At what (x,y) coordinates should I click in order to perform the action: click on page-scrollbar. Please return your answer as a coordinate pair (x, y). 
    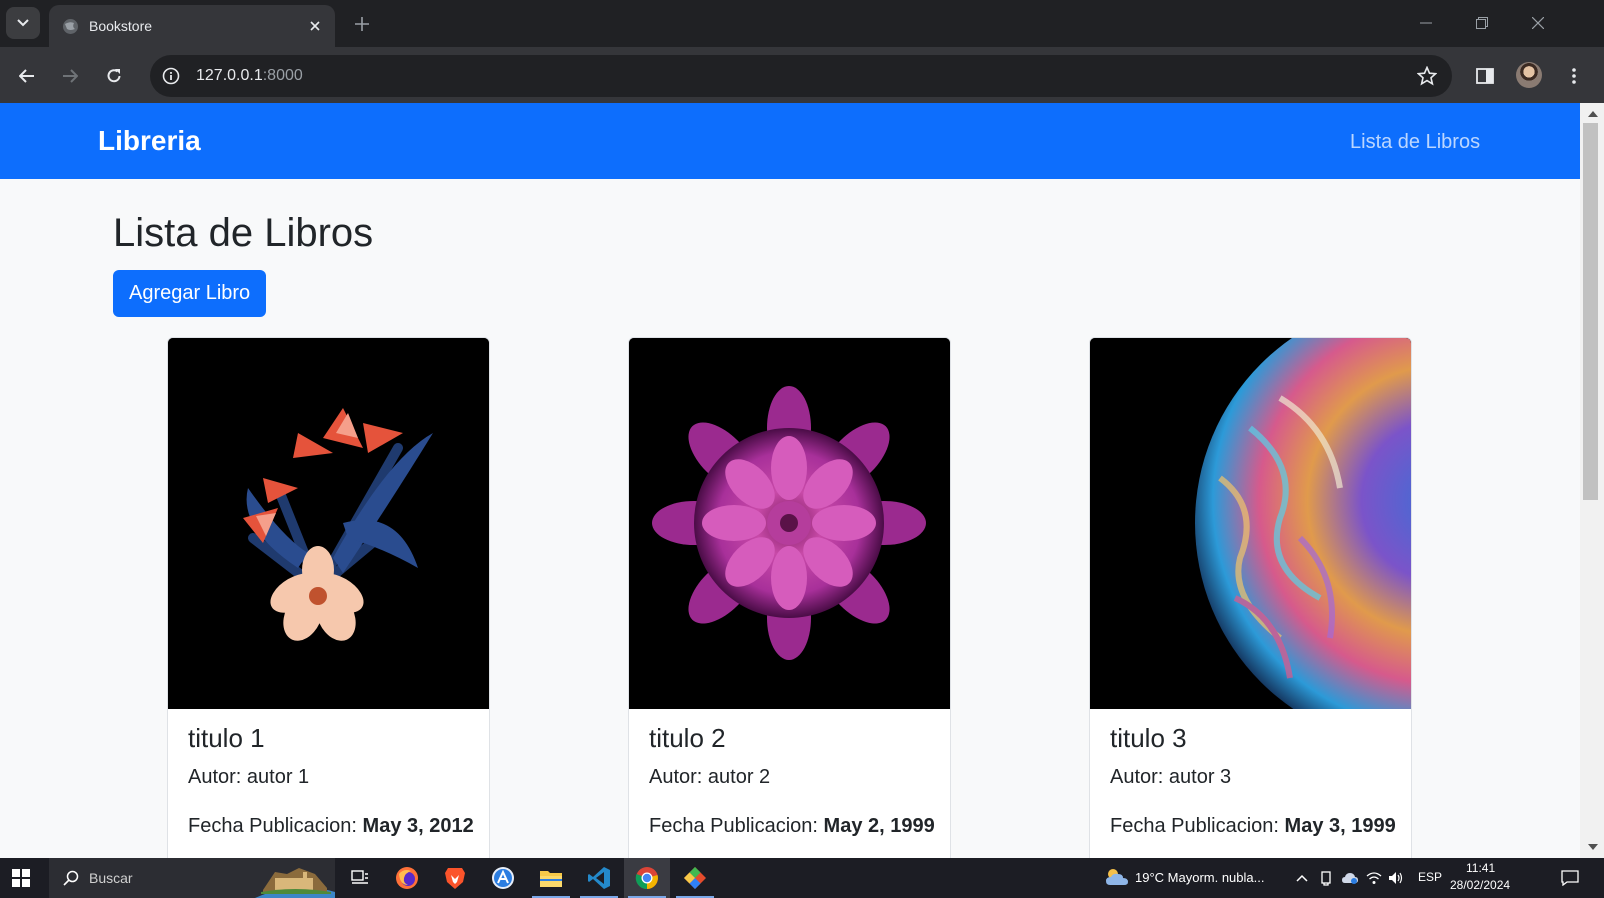
    Looking at the image, I should click on (1592, 480).